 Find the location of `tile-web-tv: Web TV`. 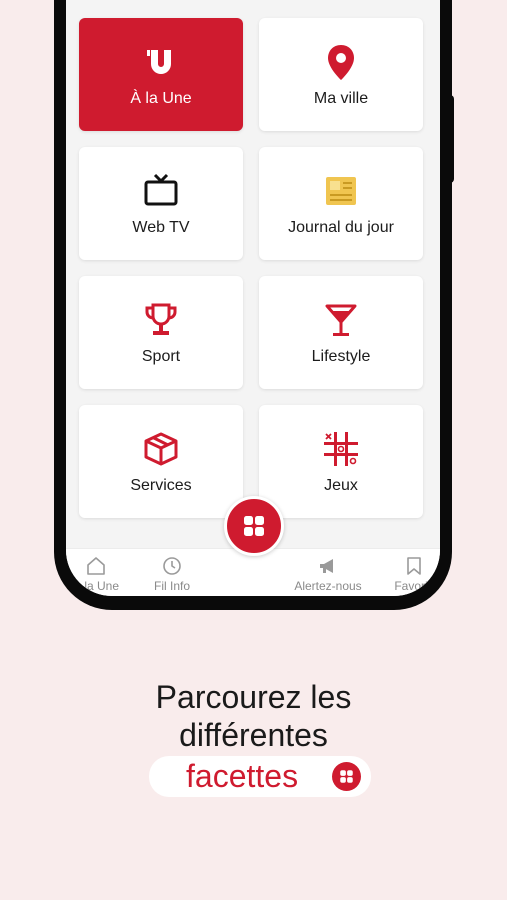

tile-web-tv: Web TV is located at coordinates (161, 203).